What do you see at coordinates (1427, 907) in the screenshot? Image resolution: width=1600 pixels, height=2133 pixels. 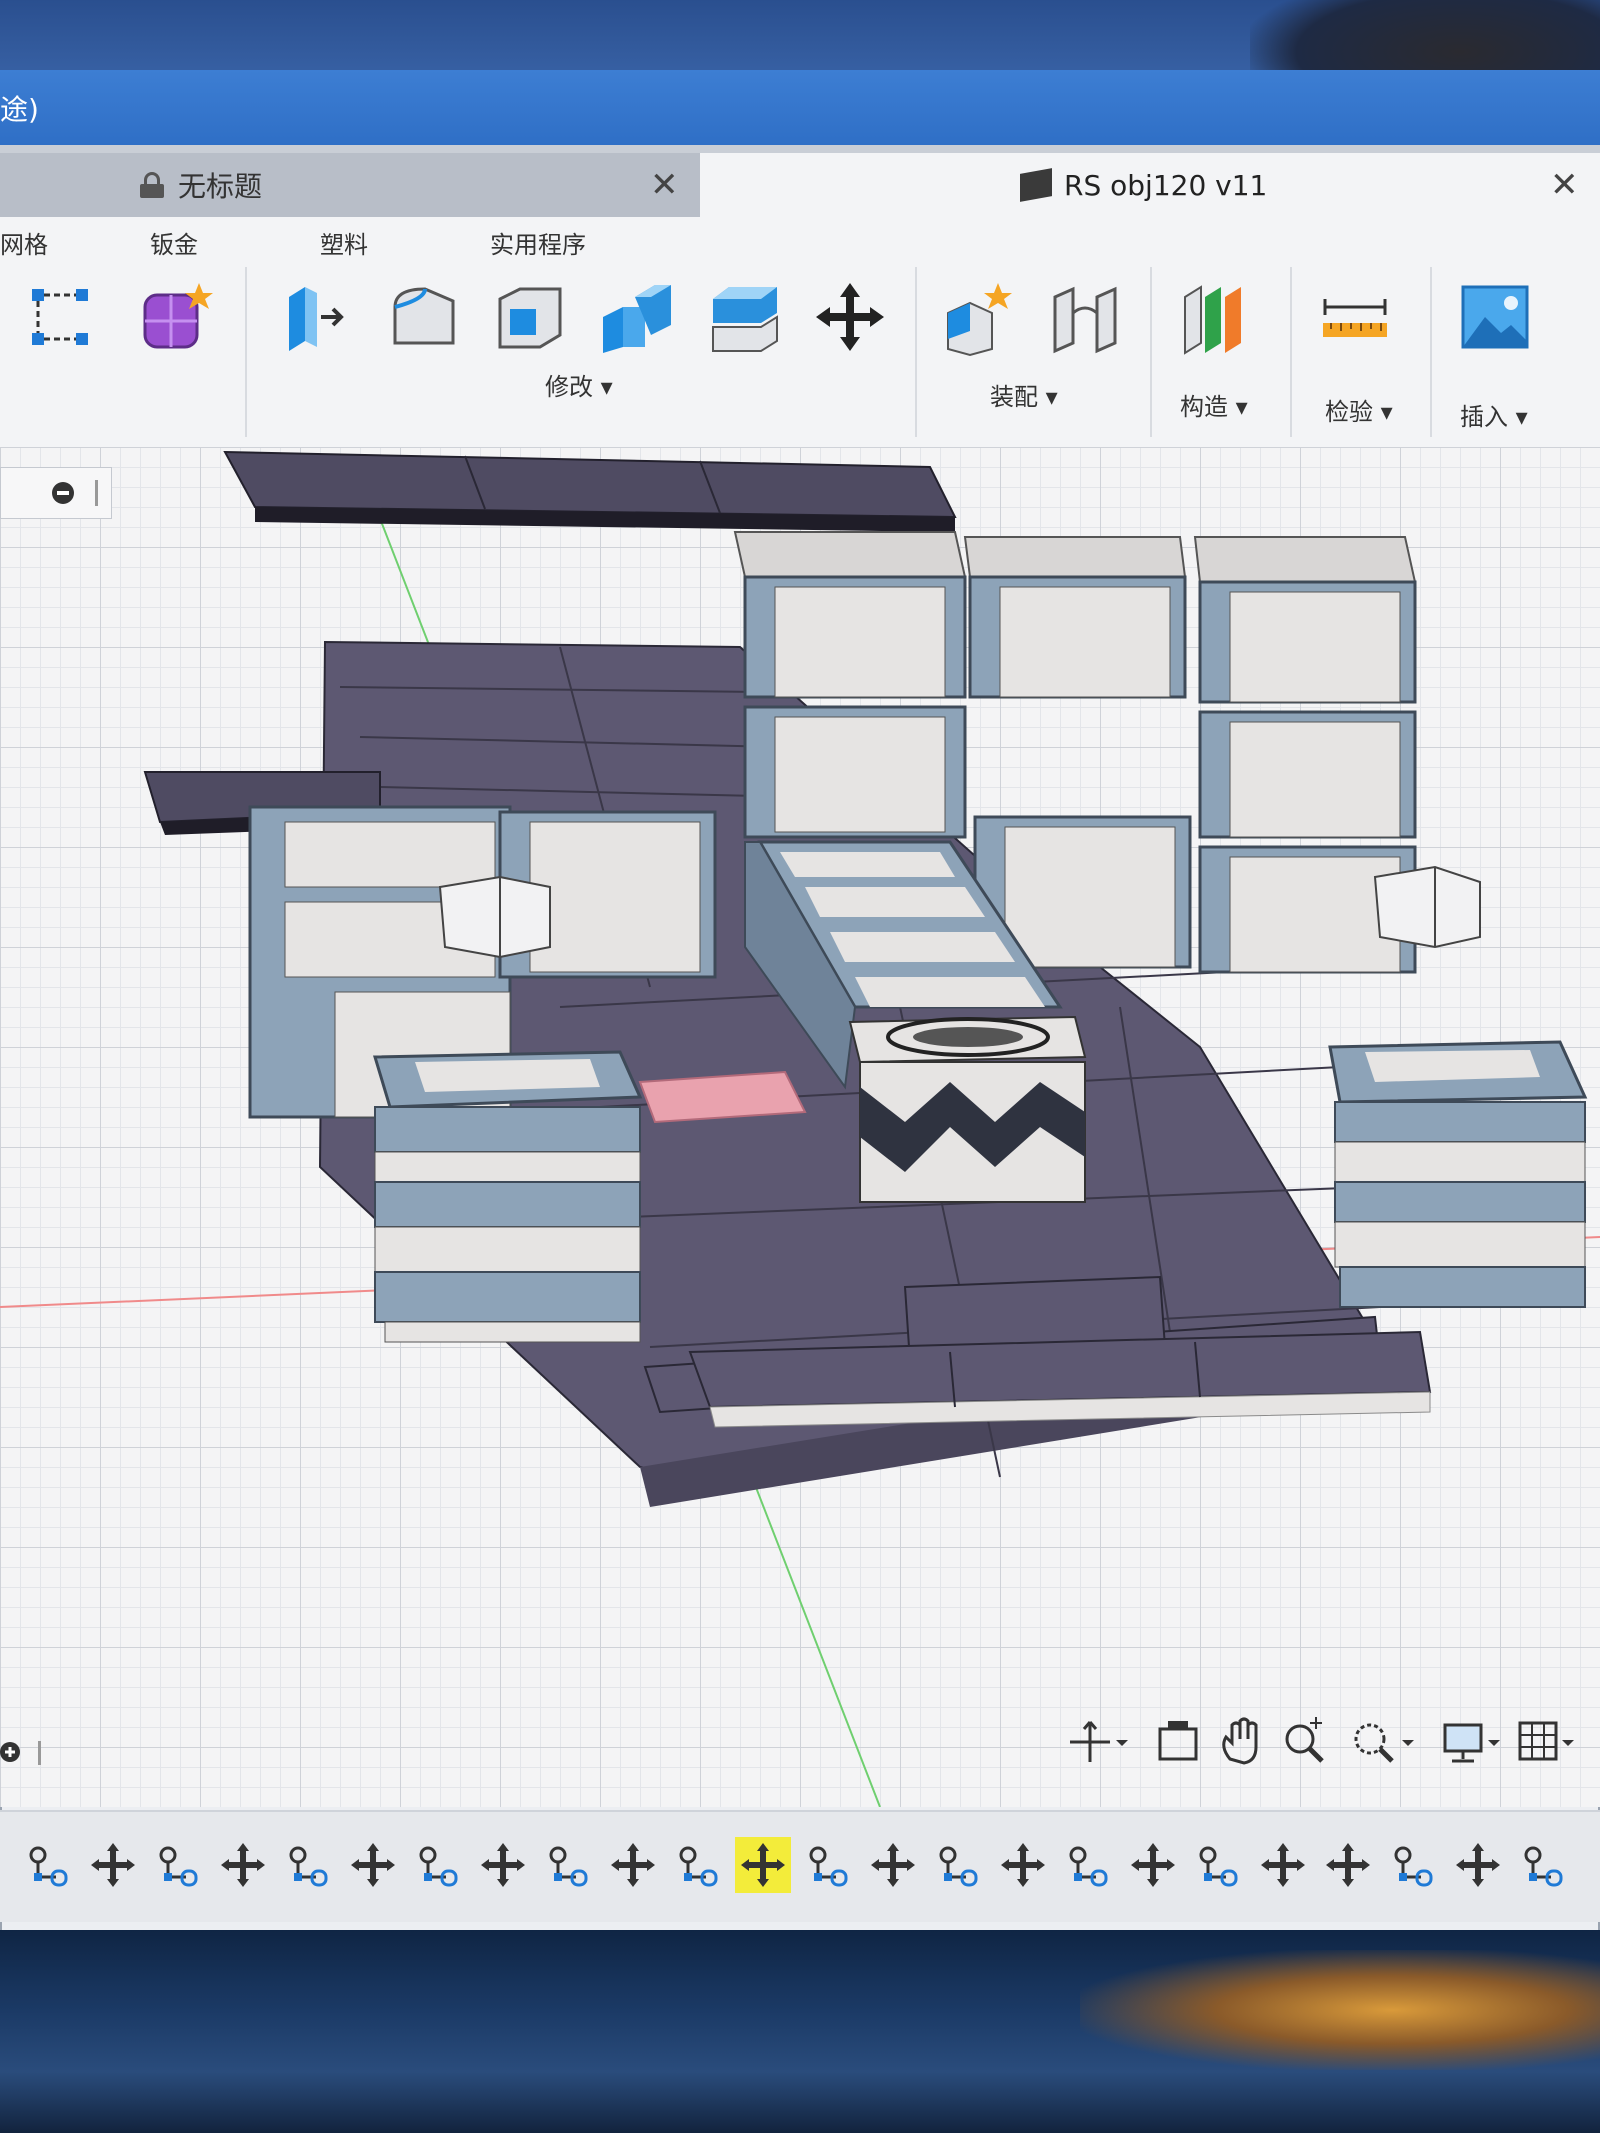 I see `wire-cube-right` at bounding box center [1427, 907].